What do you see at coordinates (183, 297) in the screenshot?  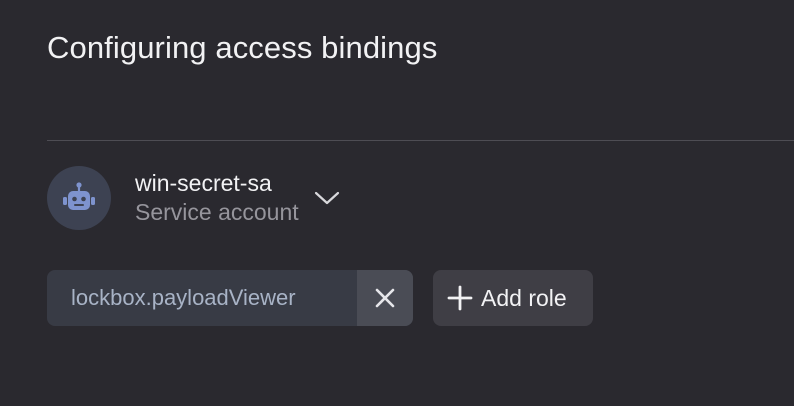 I see `role-chip-label: lockbox.payloadViewer` at bounding box center [183, 297].